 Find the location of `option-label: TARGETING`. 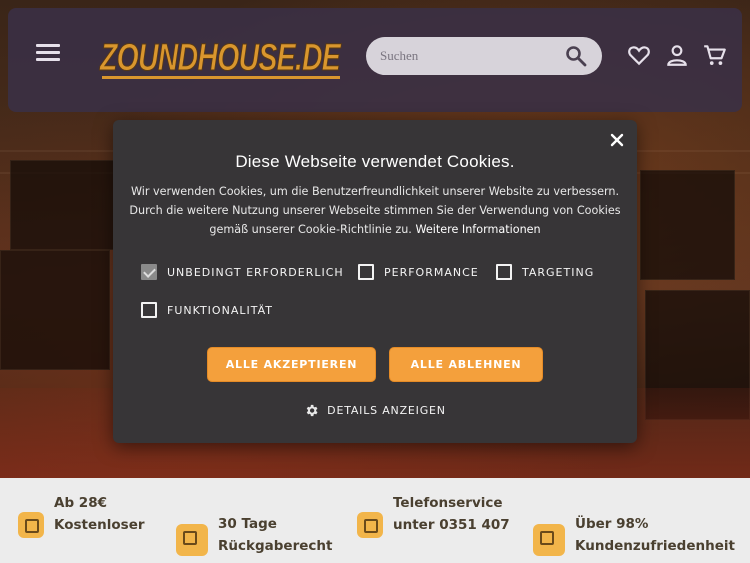

option-label: TARGETING is located at coordinates (558, 272).